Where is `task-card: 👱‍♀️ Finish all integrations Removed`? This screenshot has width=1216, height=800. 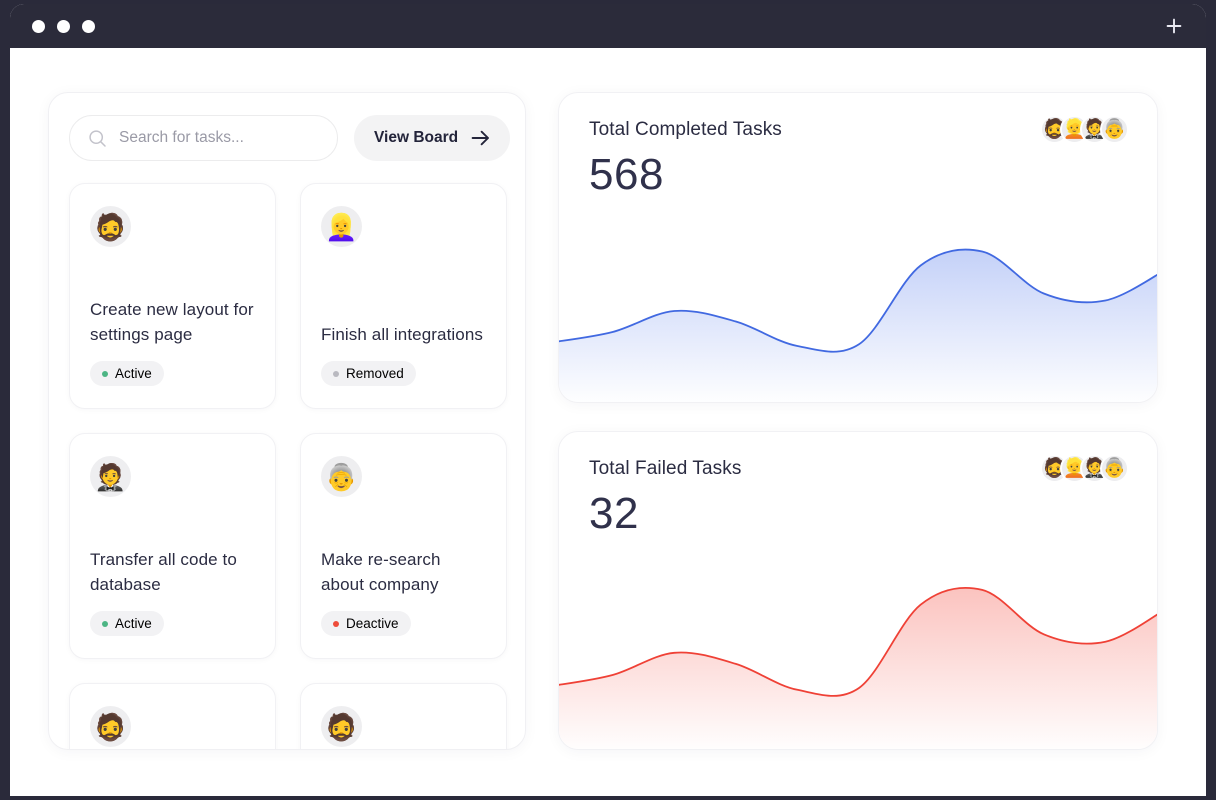
task-card: 👱‍♀️ Finish all integrations Removed is located at coordinates (403, 296).